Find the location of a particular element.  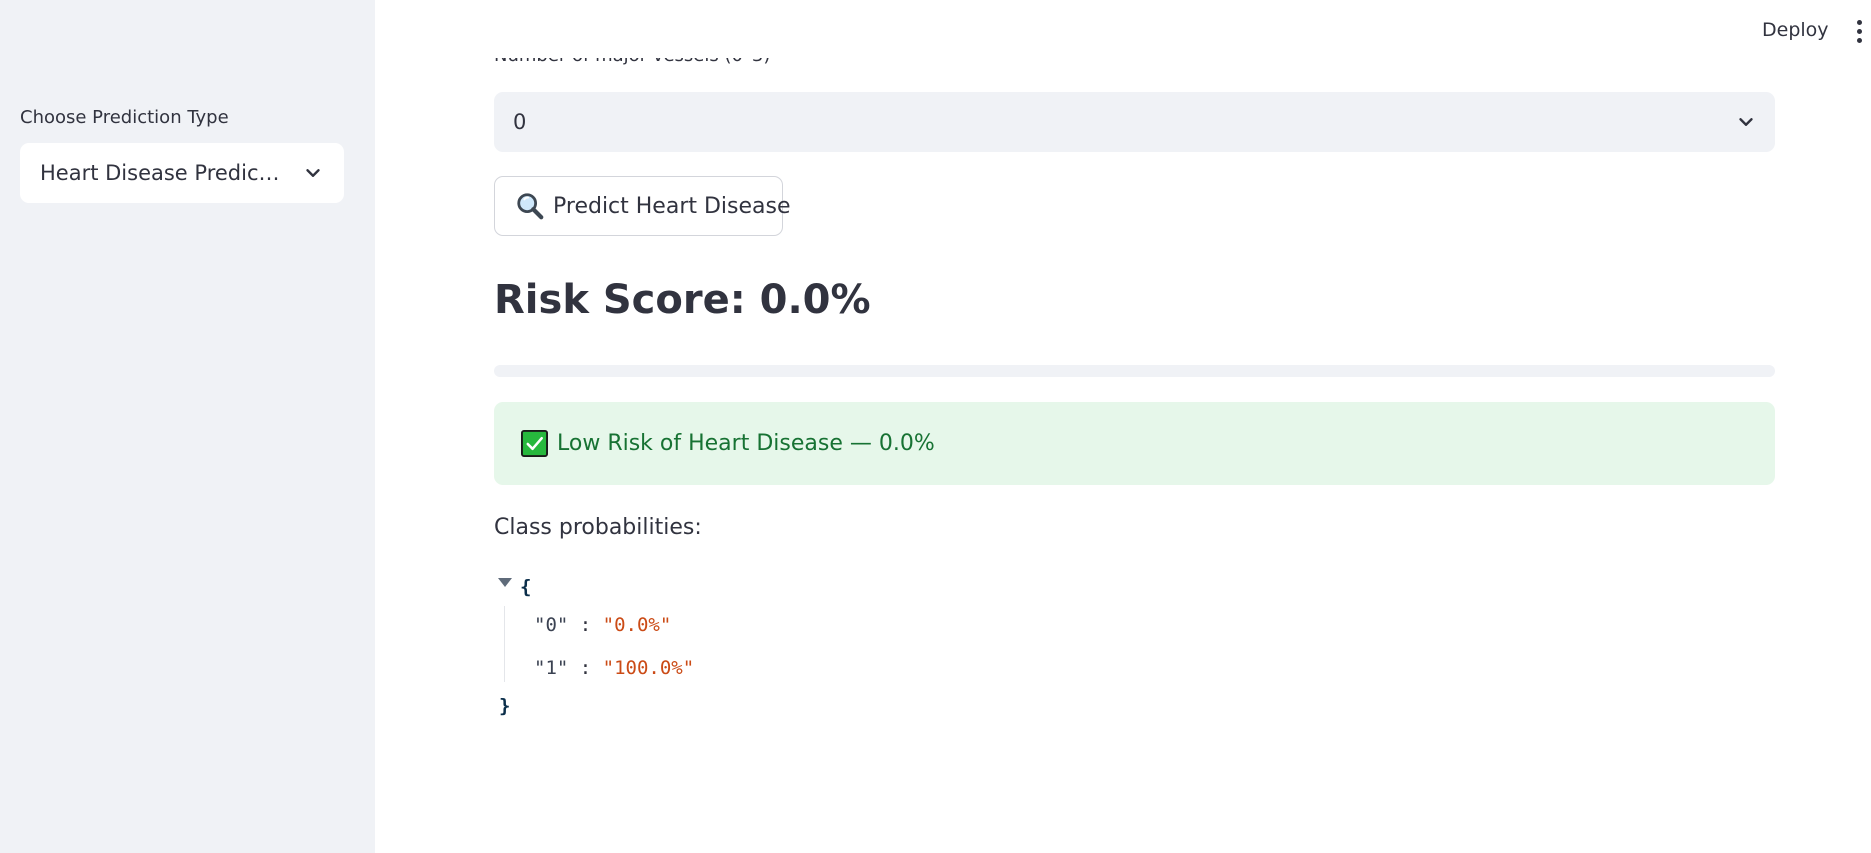

result-text: Low Risk of Heart Disease — 0.0% is located at coordinates (746, 443).